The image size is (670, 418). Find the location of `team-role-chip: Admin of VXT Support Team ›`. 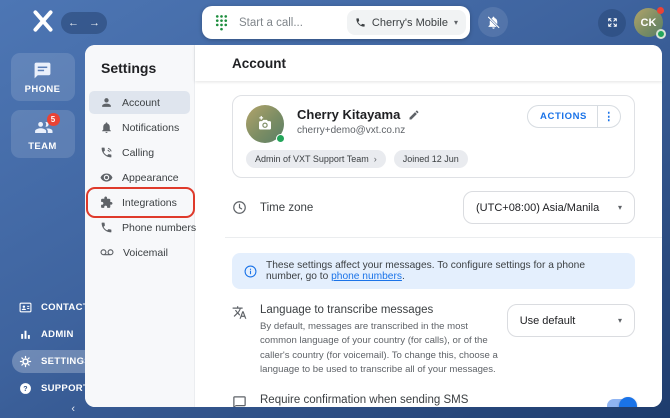

team-role-chip: Admin of VXT Support Team › is located at coordinates (316, 159).